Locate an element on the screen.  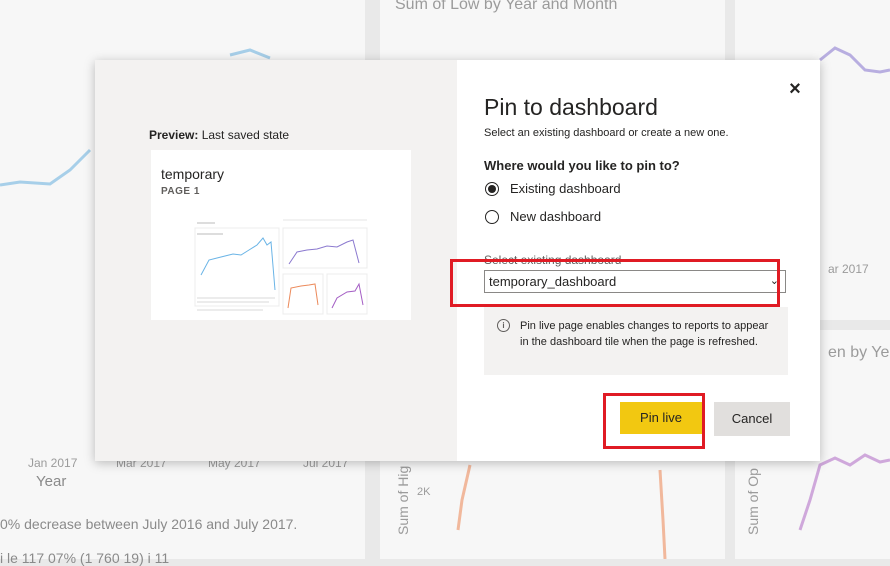
select-dashboard-label: Select existing dashboard is located at coordinates (553, 260).